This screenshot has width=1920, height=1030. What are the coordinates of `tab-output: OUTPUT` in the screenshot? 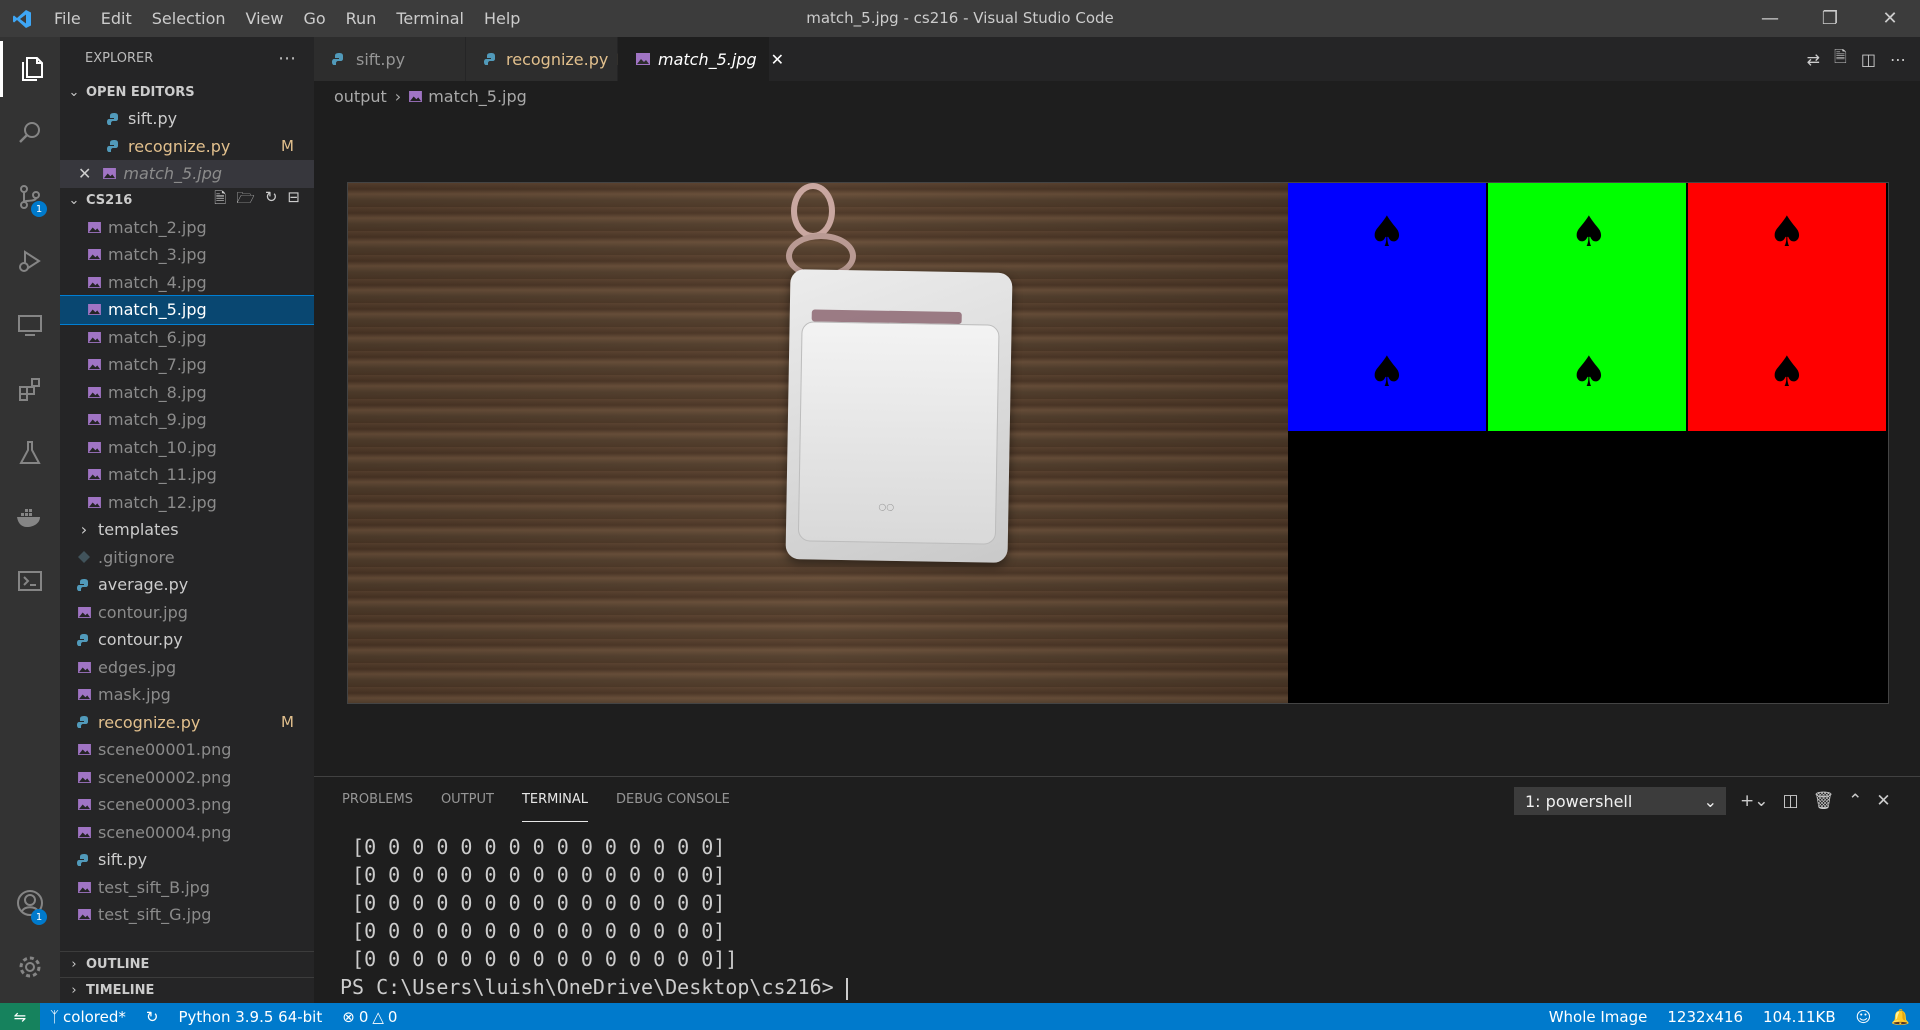 It's located at (467, 800).